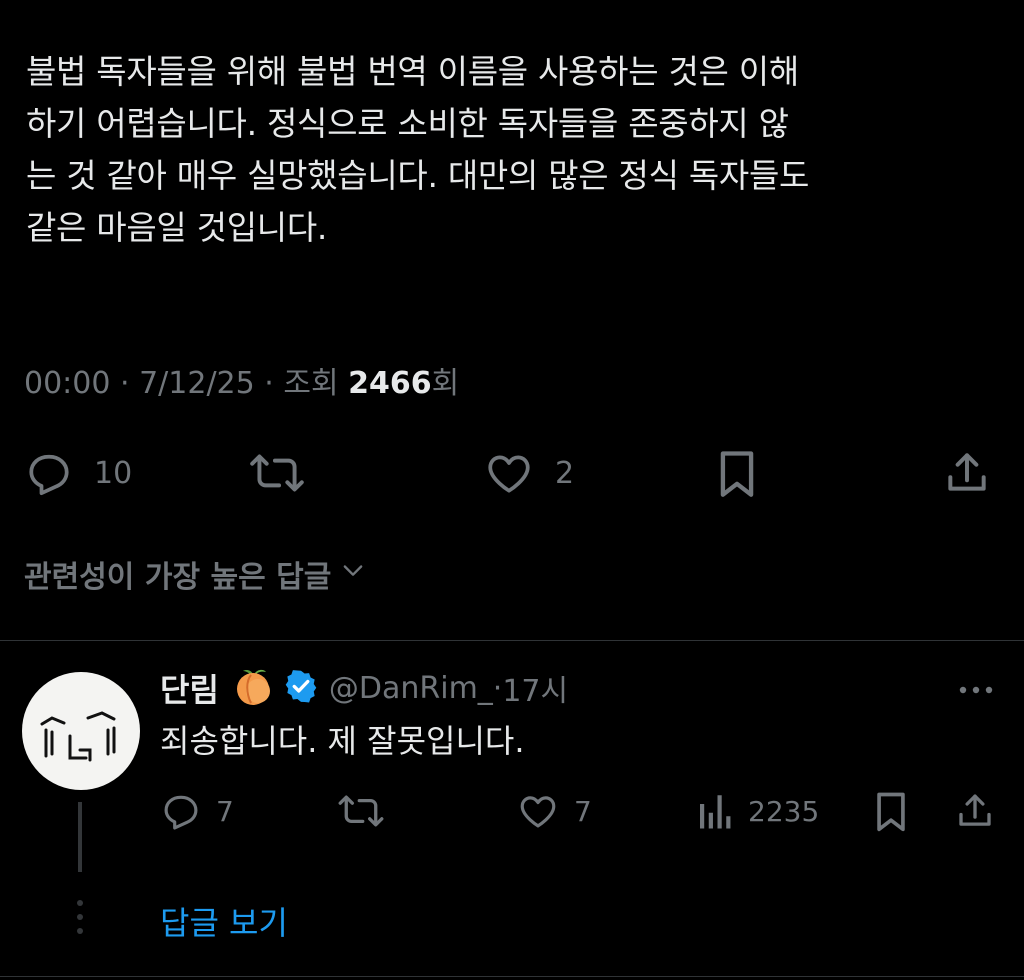 The image size is (1024, 980). What do you see at coordinates (411, 688) in the screenshot?
I see `reply-handle: @DanRim_` at bounding box center [411, 688].